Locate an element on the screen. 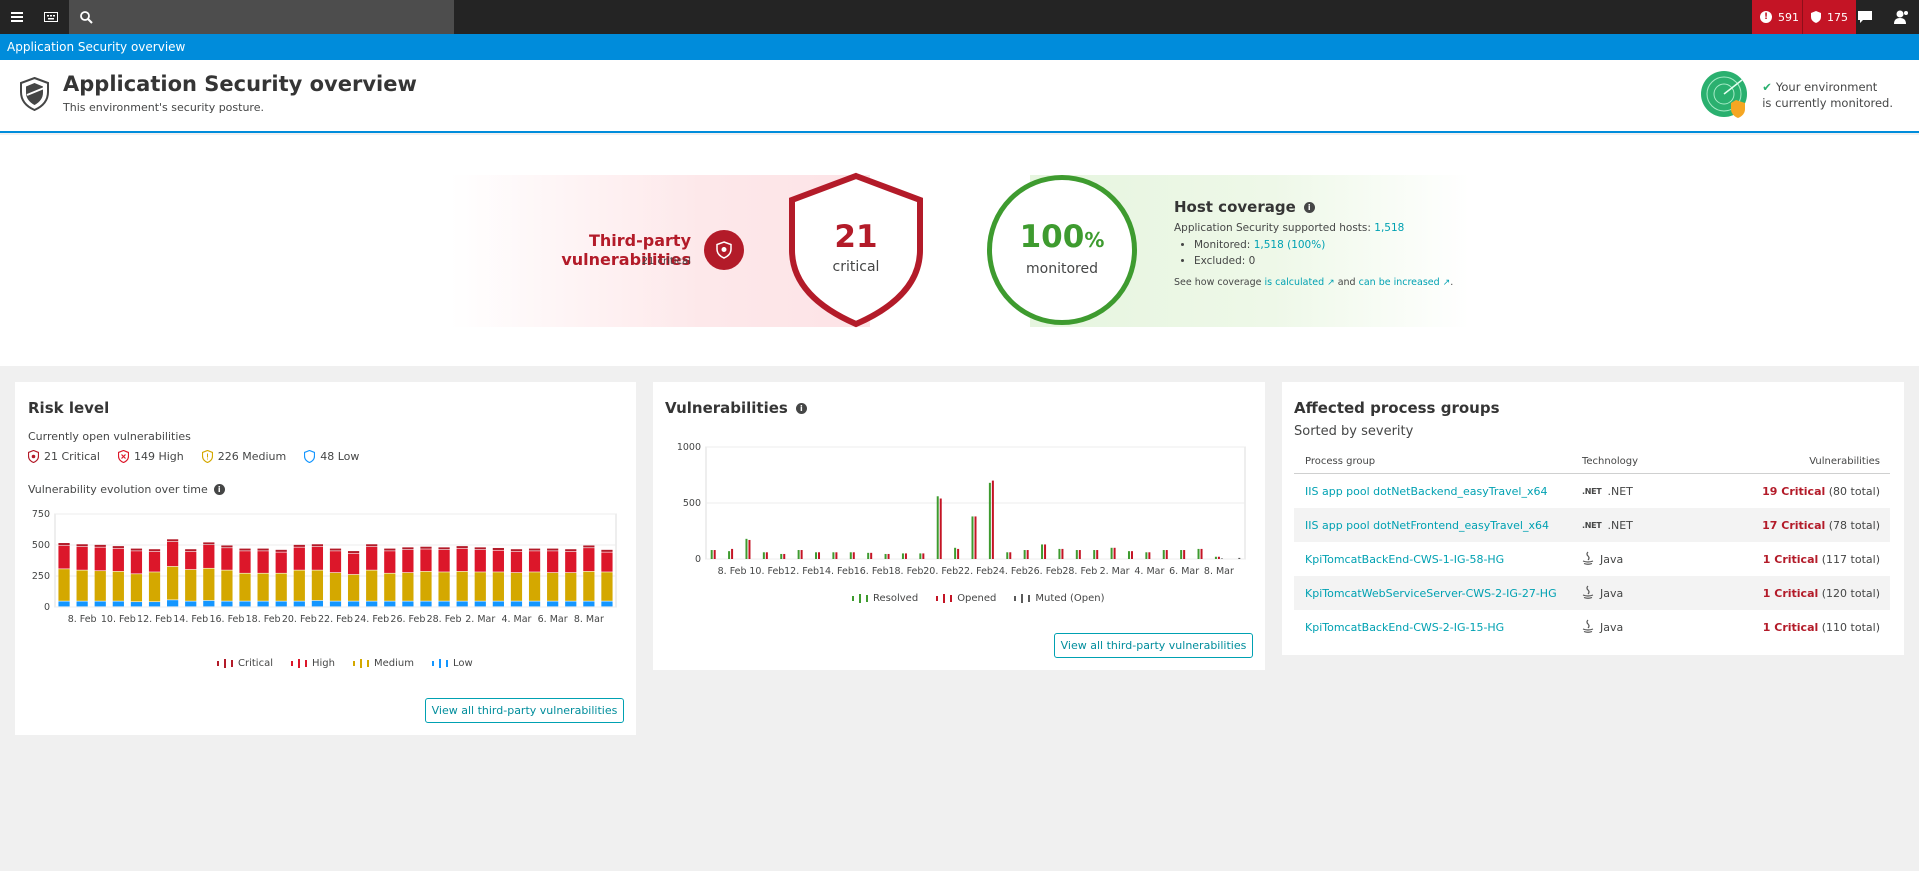 This screenshot has width=1919, height=871. col-process-group: Process group is located at coordinates (1438, 461).